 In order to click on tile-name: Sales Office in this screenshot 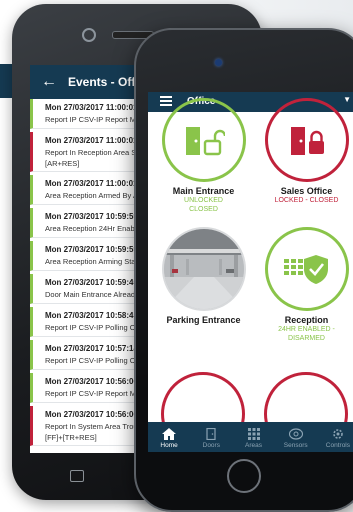, I will do `click(306, 191)`.